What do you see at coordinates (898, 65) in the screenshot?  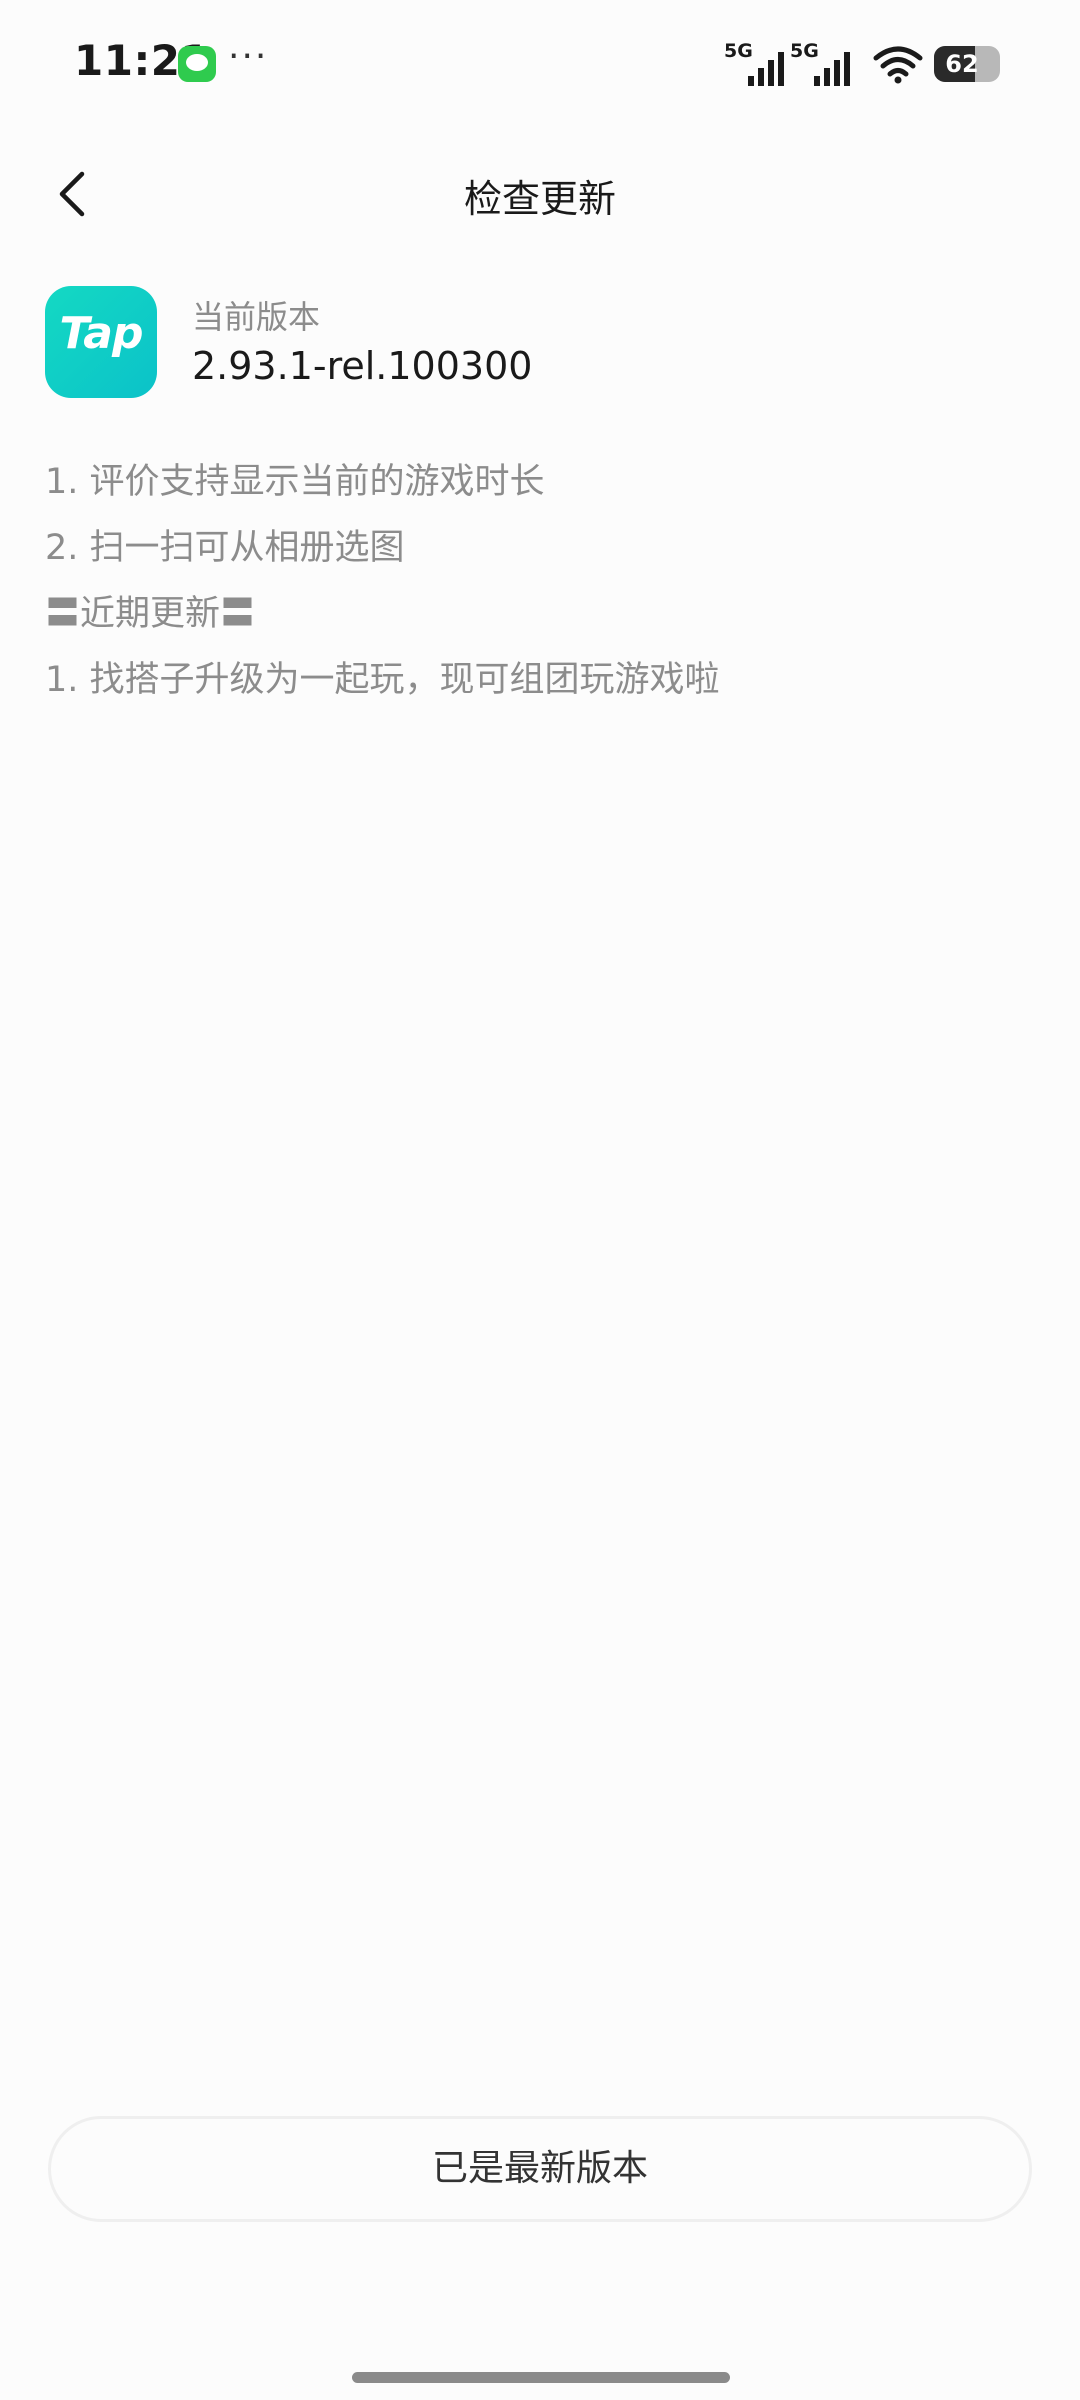 I see `wifi-icon` at bounding box center [898, 65].